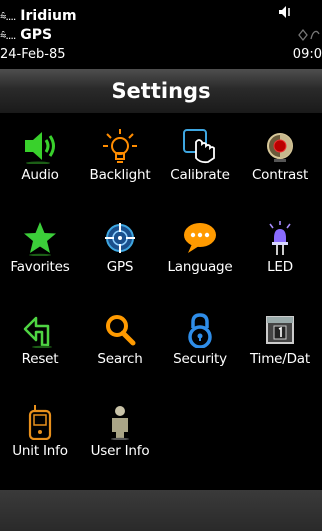 The height and width of the screenshot is (531, 322). Describe the element at coordinates (200, 359) in the screenshot. I see `security-label: Security` at that location.